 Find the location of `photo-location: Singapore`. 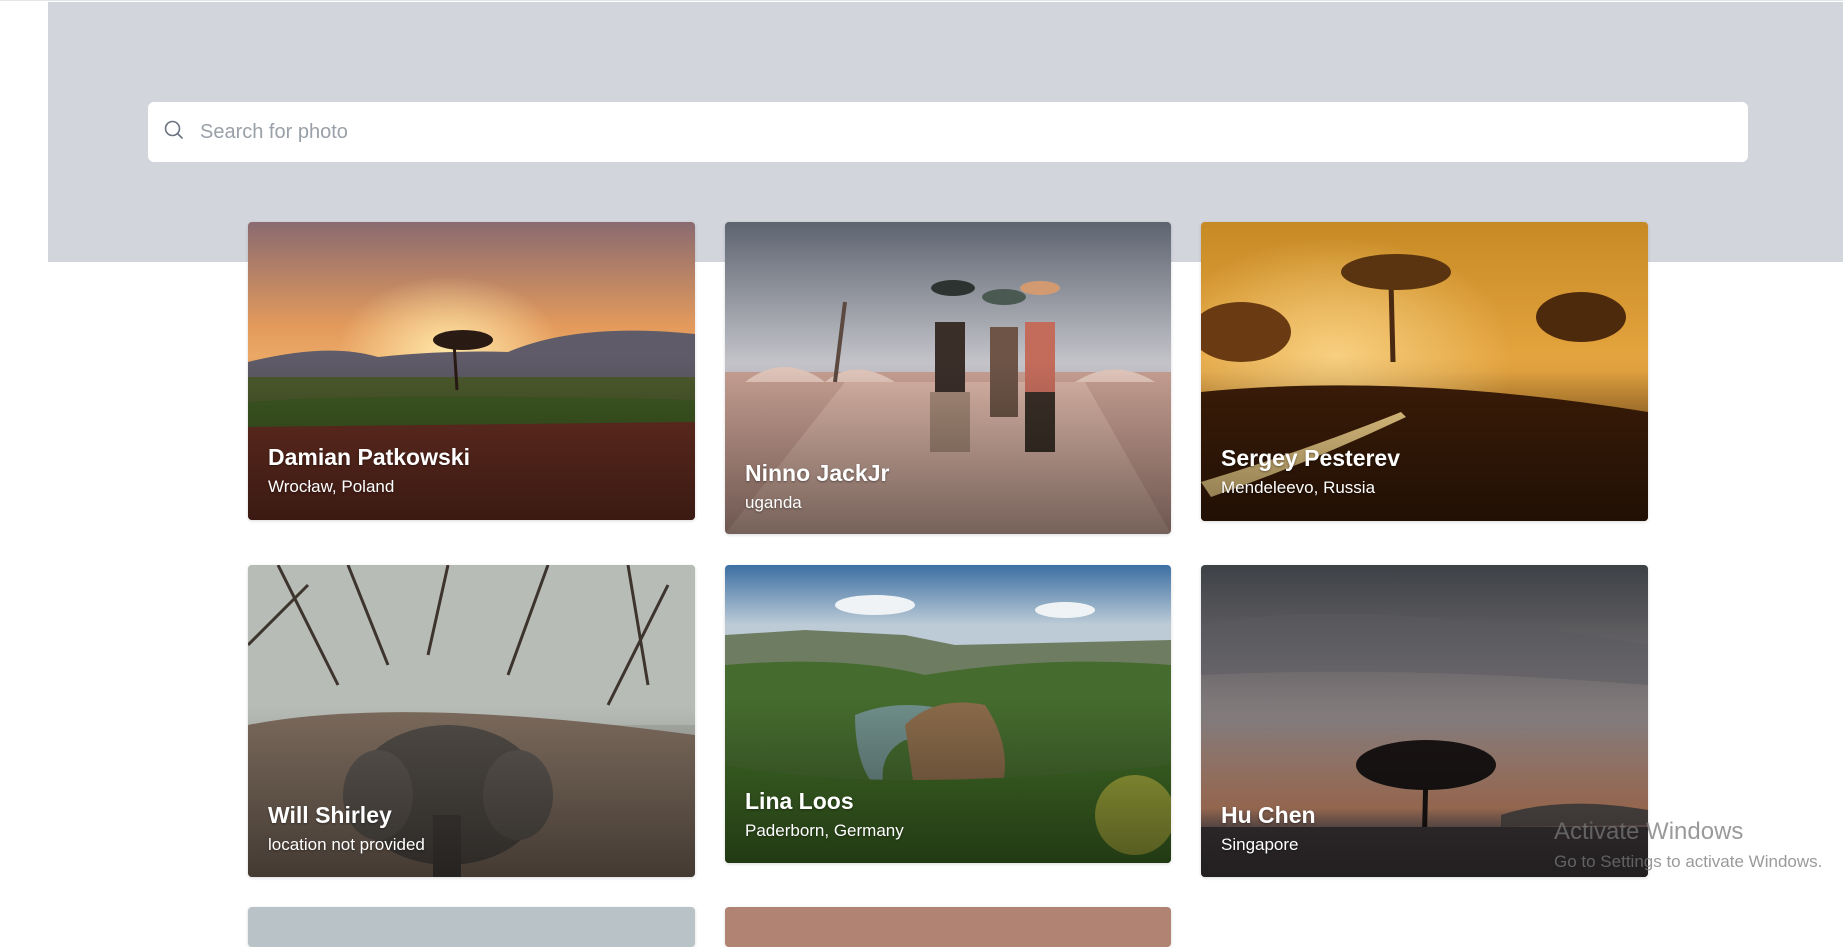

photo-location: Singapore is located at coordinates (1260, 844).